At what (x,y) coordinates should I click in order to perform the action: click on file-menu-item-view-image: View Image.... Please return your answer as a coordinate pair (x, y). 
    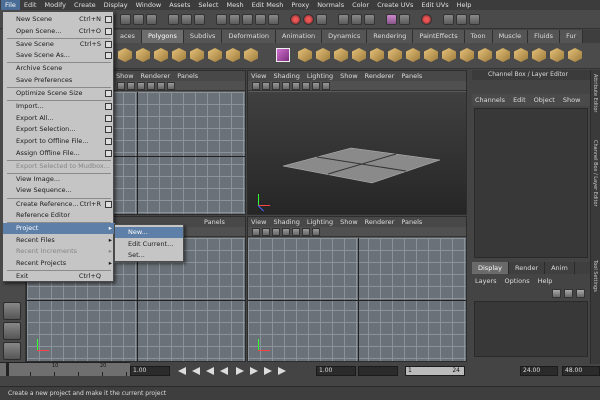
    Looking at the image, I should click on (59, 179).